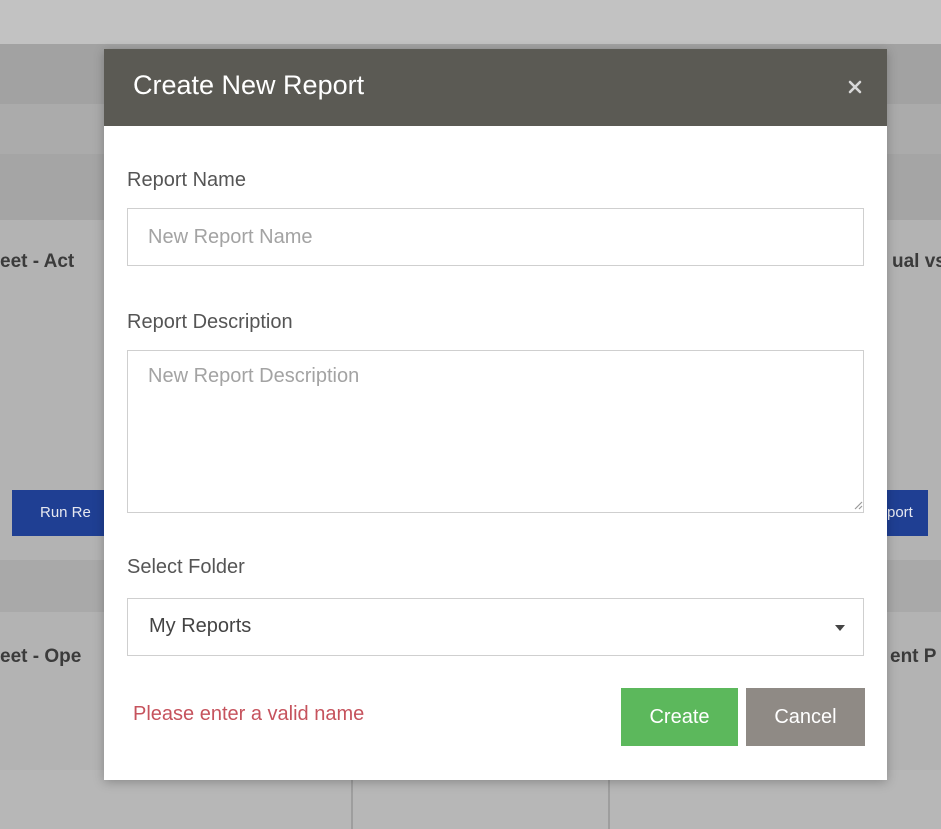 Image resolution: width=941 pixels, height=829 pixels. What do you see at coordinates (58, 513) in the screenshot?
I see `background-run-report-button: Run Re` at bounding box center [58, 513].